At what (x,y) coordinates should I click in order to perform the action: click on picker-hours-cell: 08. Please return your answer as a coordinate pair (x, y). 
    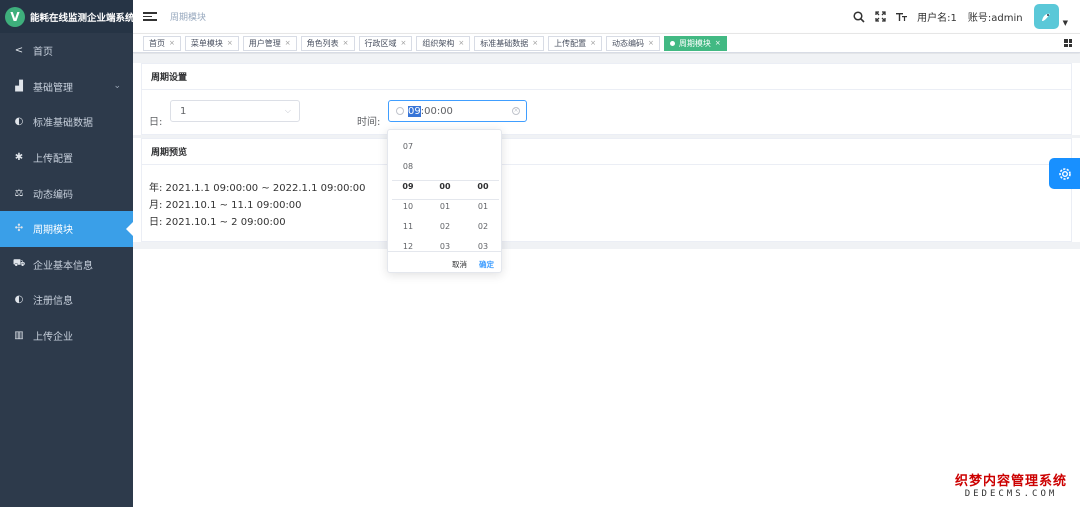
    Looking at the image, I should click on (408, 166).